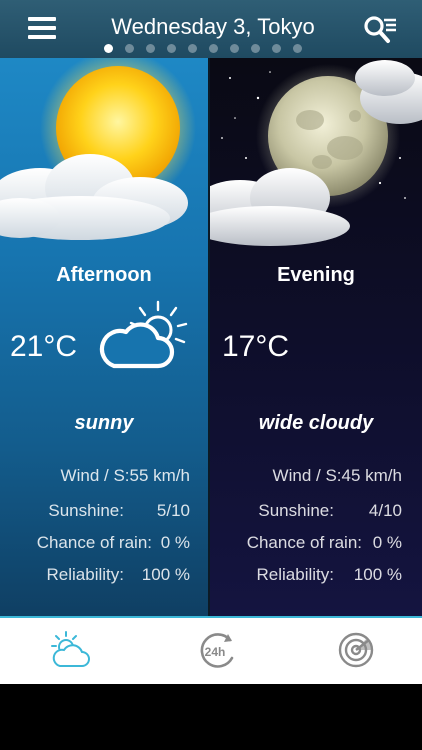 Image resolution: width=422 pixels, height=750 pixels. Describe the element at coordinates (213, 26) in the screenshot. I see `page-title: Wednesday 3, Tokyo` at that location.